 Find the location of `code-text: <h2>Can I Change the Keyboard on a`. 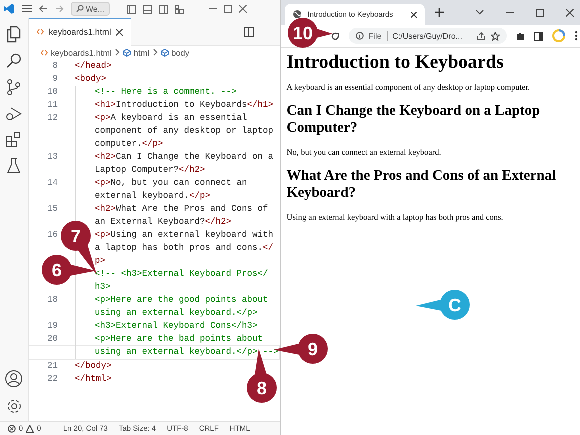

code-text: <h2>Can I Change the Keyboard on a is located at coordinates (184, 157).